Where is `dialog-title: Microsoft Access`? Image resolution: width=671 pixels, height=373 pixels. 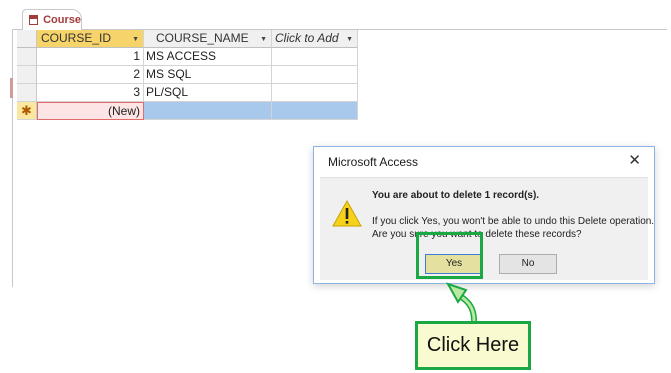 dialog-title: Microsoft Access is located at coordinates (373, 162).